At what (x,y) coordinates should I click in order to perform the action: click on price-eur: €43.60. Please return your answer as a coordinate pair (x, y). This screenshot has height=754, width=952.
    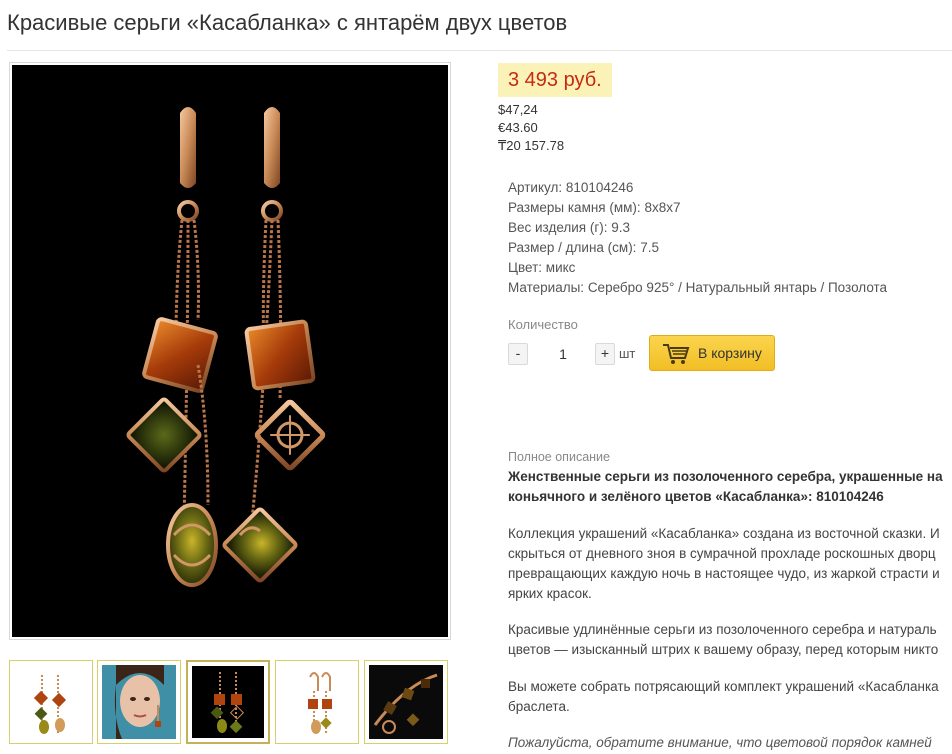
    Looking at the image, I should click on (518, 127).